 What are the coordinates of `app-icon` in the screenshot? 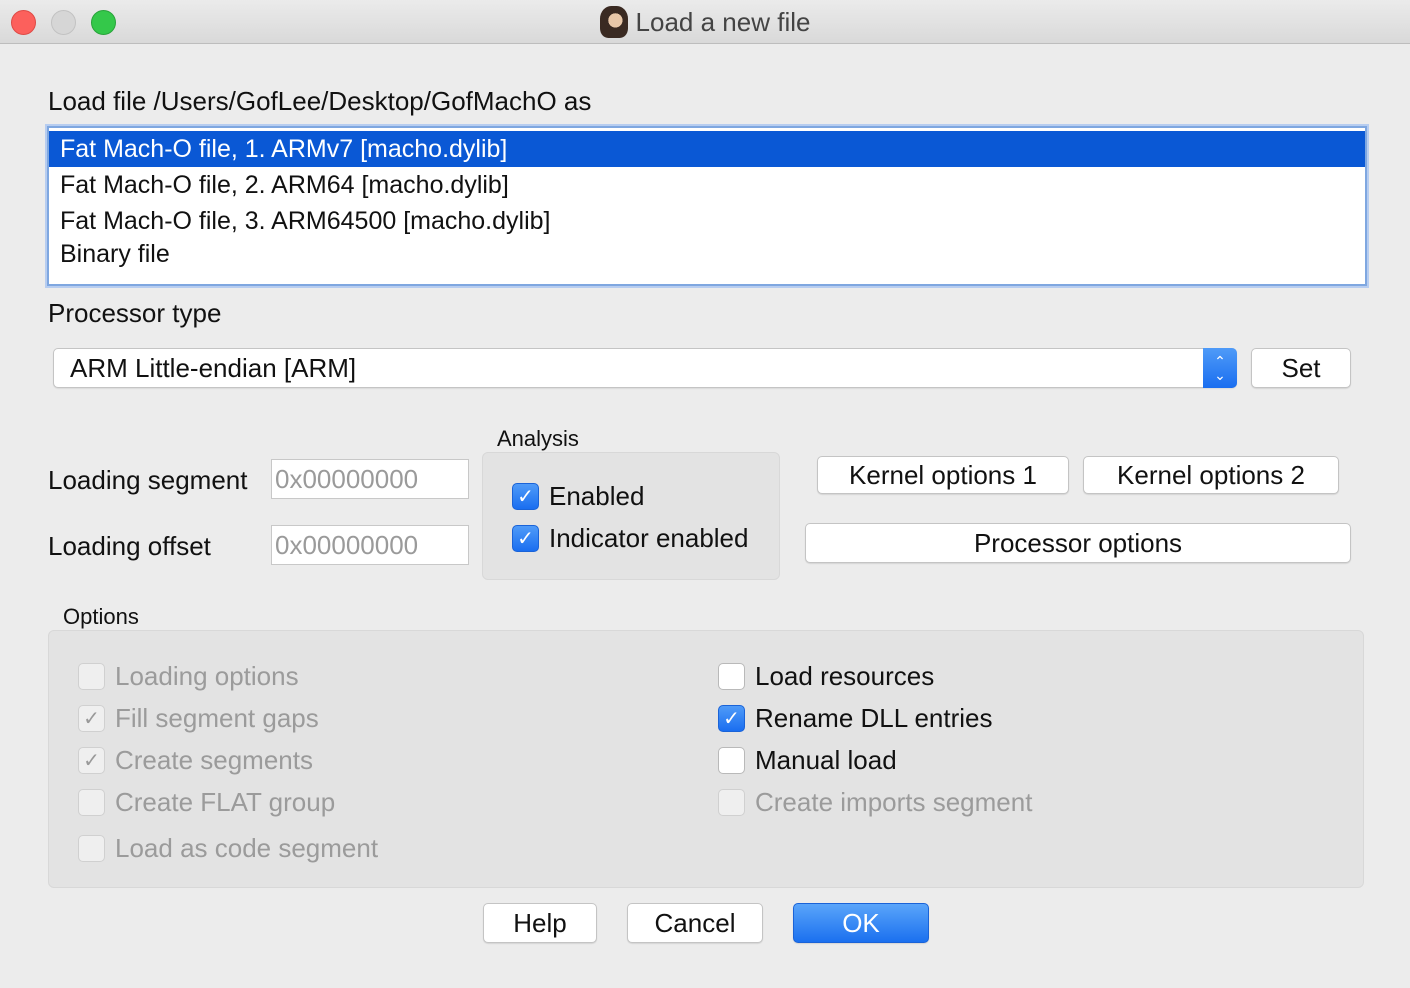 It's located at (613, 22).